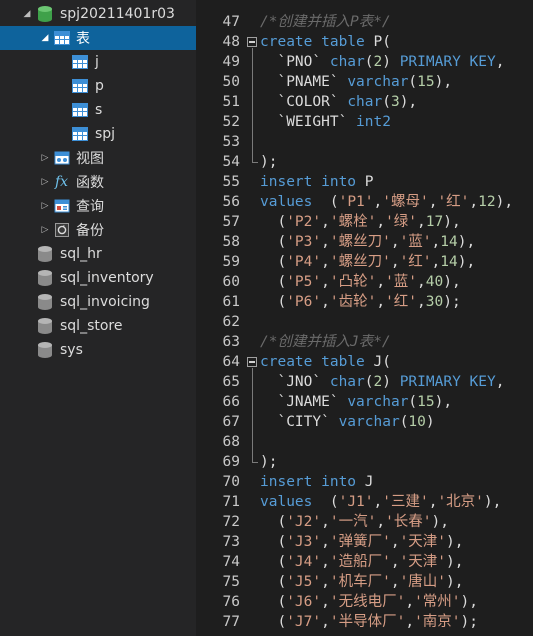 This screenshot has width=533, height=636. Describe the element at coordinates (252, 105) in the screenshot. I see `fold-guide-line` at that location.